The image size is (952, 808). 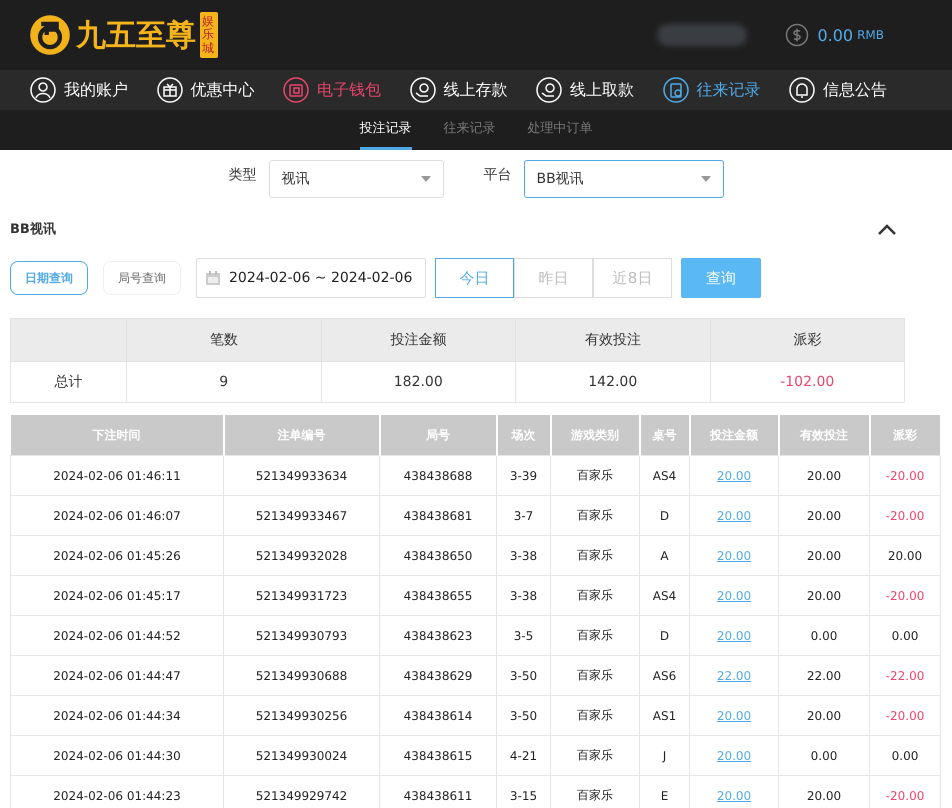 What do you see at coordinates (523, 476) in the screenshot?
I see `table-cell: 3-39` at bounding box center [523, 476].